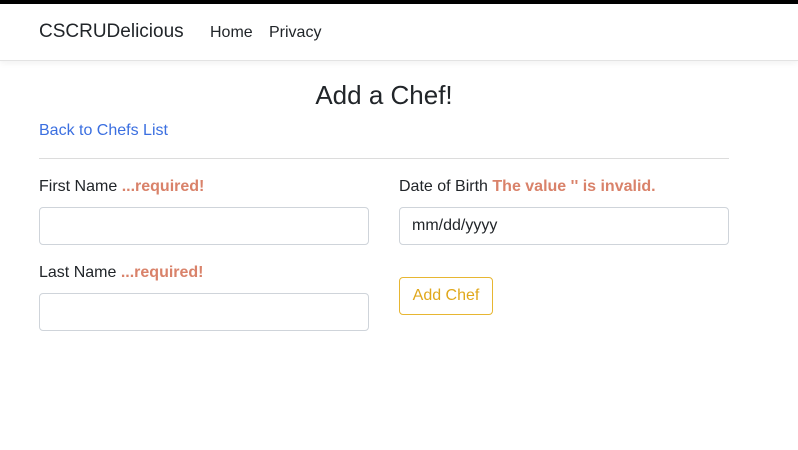 The width and height of the screenshot is (798, 450). I want to click on last-name-input, so click(204, 312).